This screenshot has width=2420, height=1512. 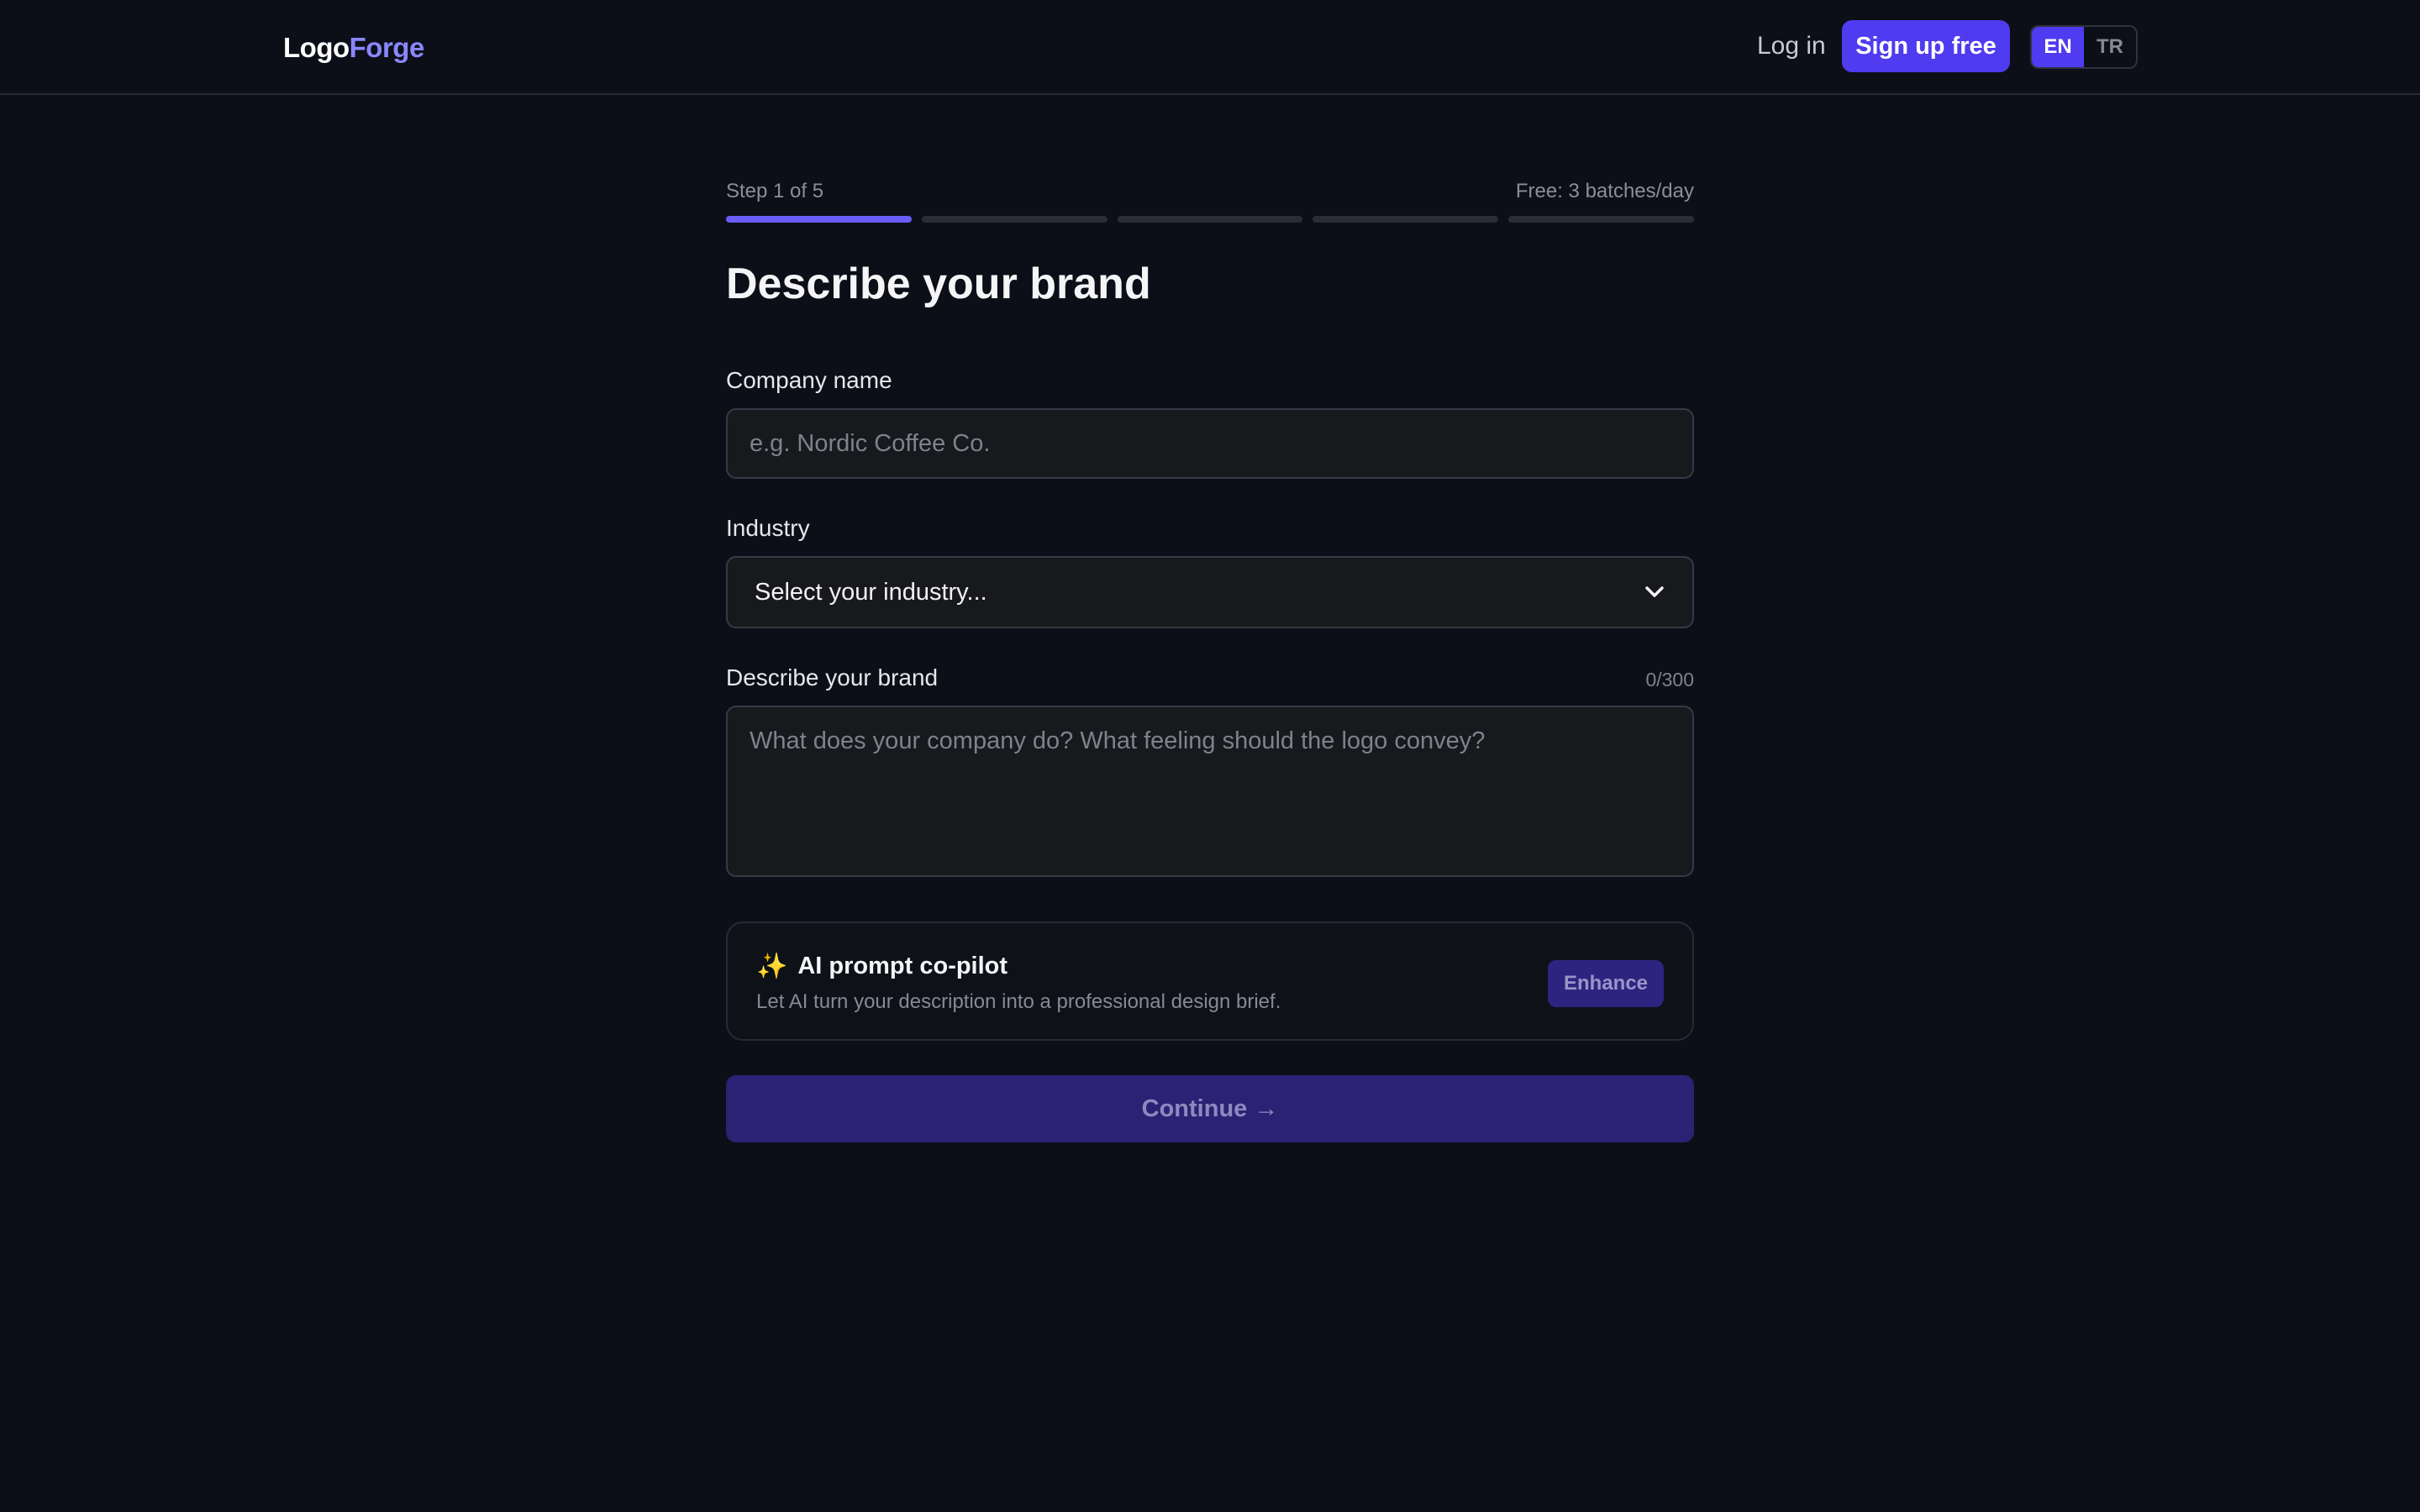 I want to click on logo-text-primary: Logo, so click(x=316, y=47).